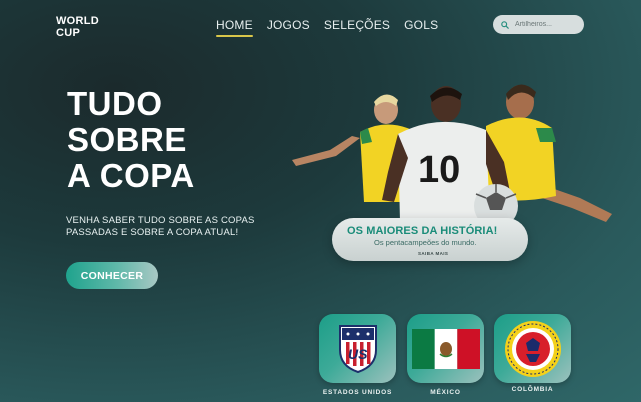 The image size is (641, 402). I want to click on team-label-usa: ESTADOS UNIDOS, so click(357, 392).